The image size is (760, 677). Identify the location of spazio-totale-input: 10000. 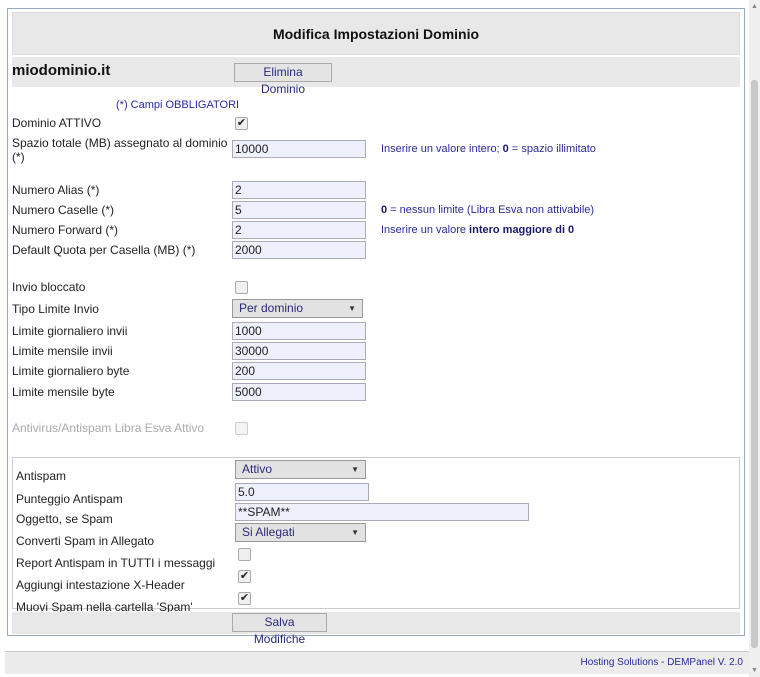
(299, 149).